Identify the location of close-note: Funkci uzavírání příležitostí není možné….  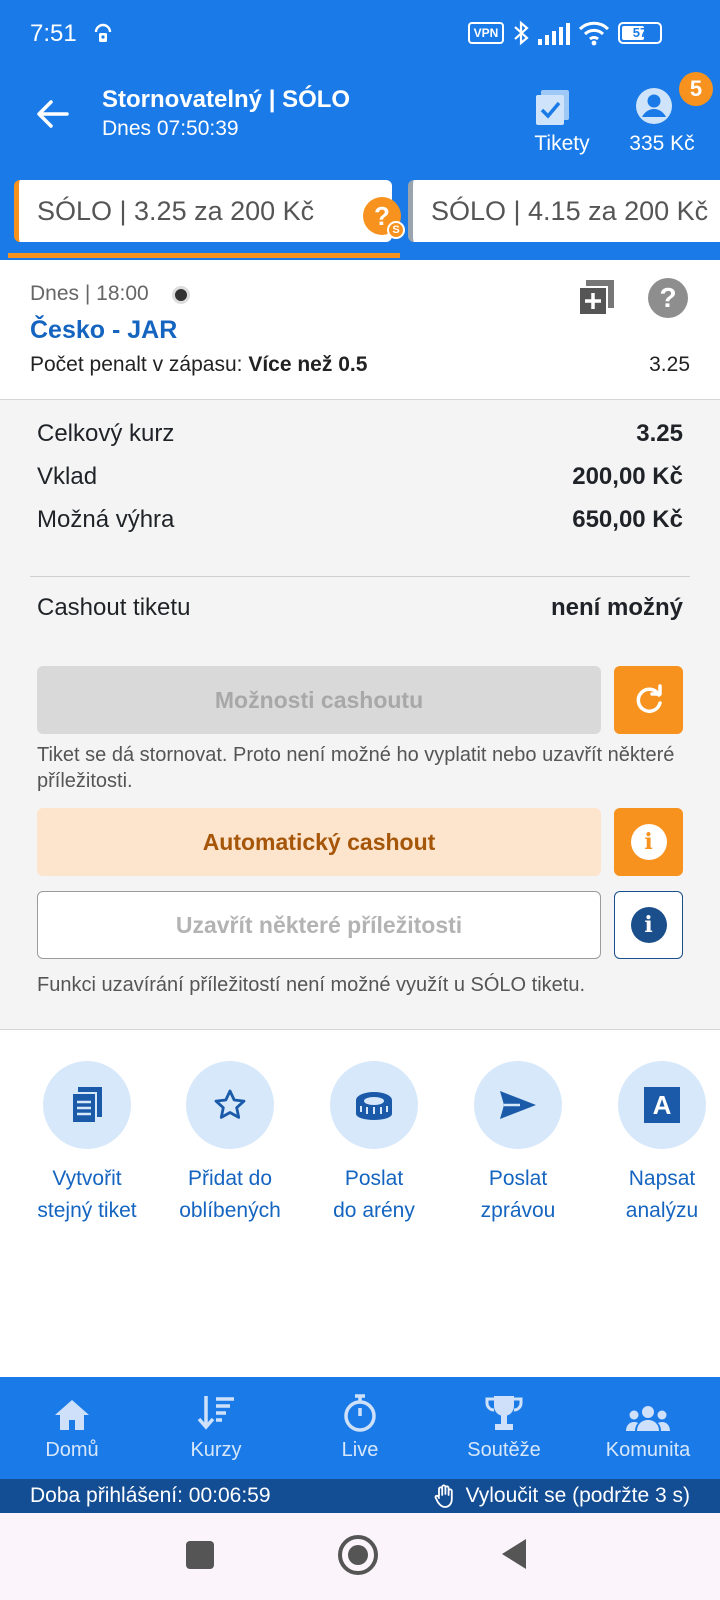
(311, 985).